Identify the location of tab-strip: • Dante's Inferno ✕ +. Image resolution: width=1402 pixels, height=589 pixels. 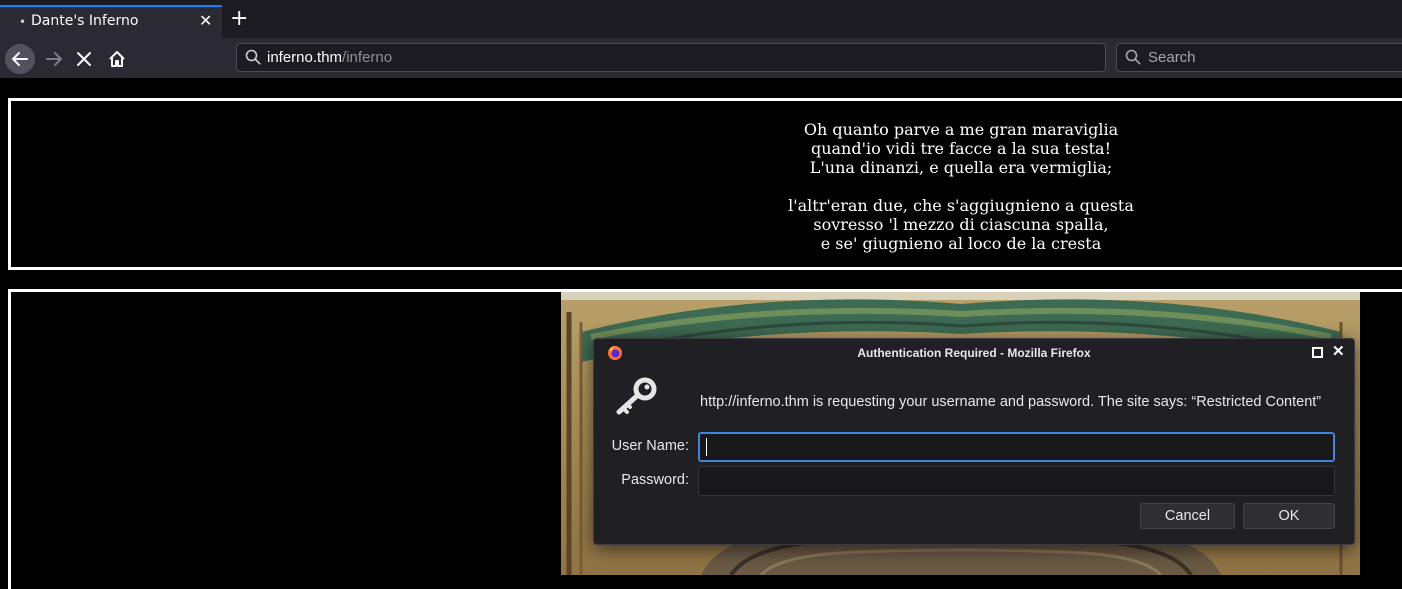
(701, 19).